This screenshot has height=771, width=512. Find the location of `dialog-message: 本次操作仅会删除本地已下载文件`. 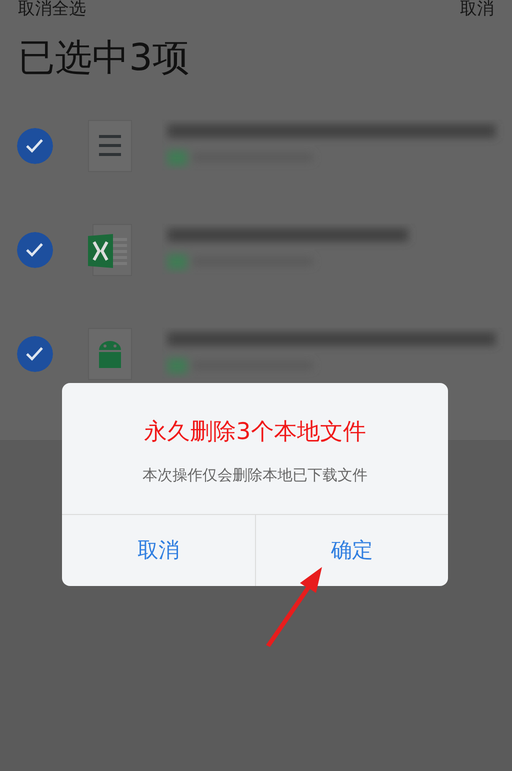

dialog-message: 本次操作仅会删除本地已下载文件 is located at coordinates (255, 475).